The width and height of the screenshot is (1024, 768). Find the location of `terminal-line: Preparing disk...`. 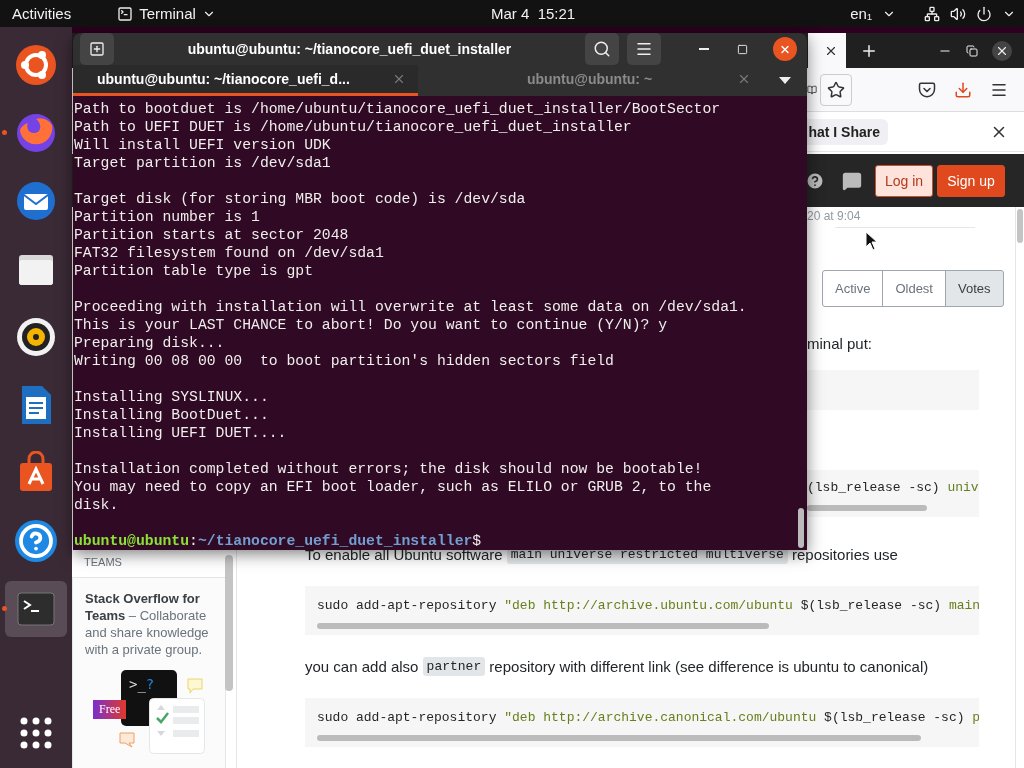

terminal-line: Preparing disk... is located at coordinates (150, 343).